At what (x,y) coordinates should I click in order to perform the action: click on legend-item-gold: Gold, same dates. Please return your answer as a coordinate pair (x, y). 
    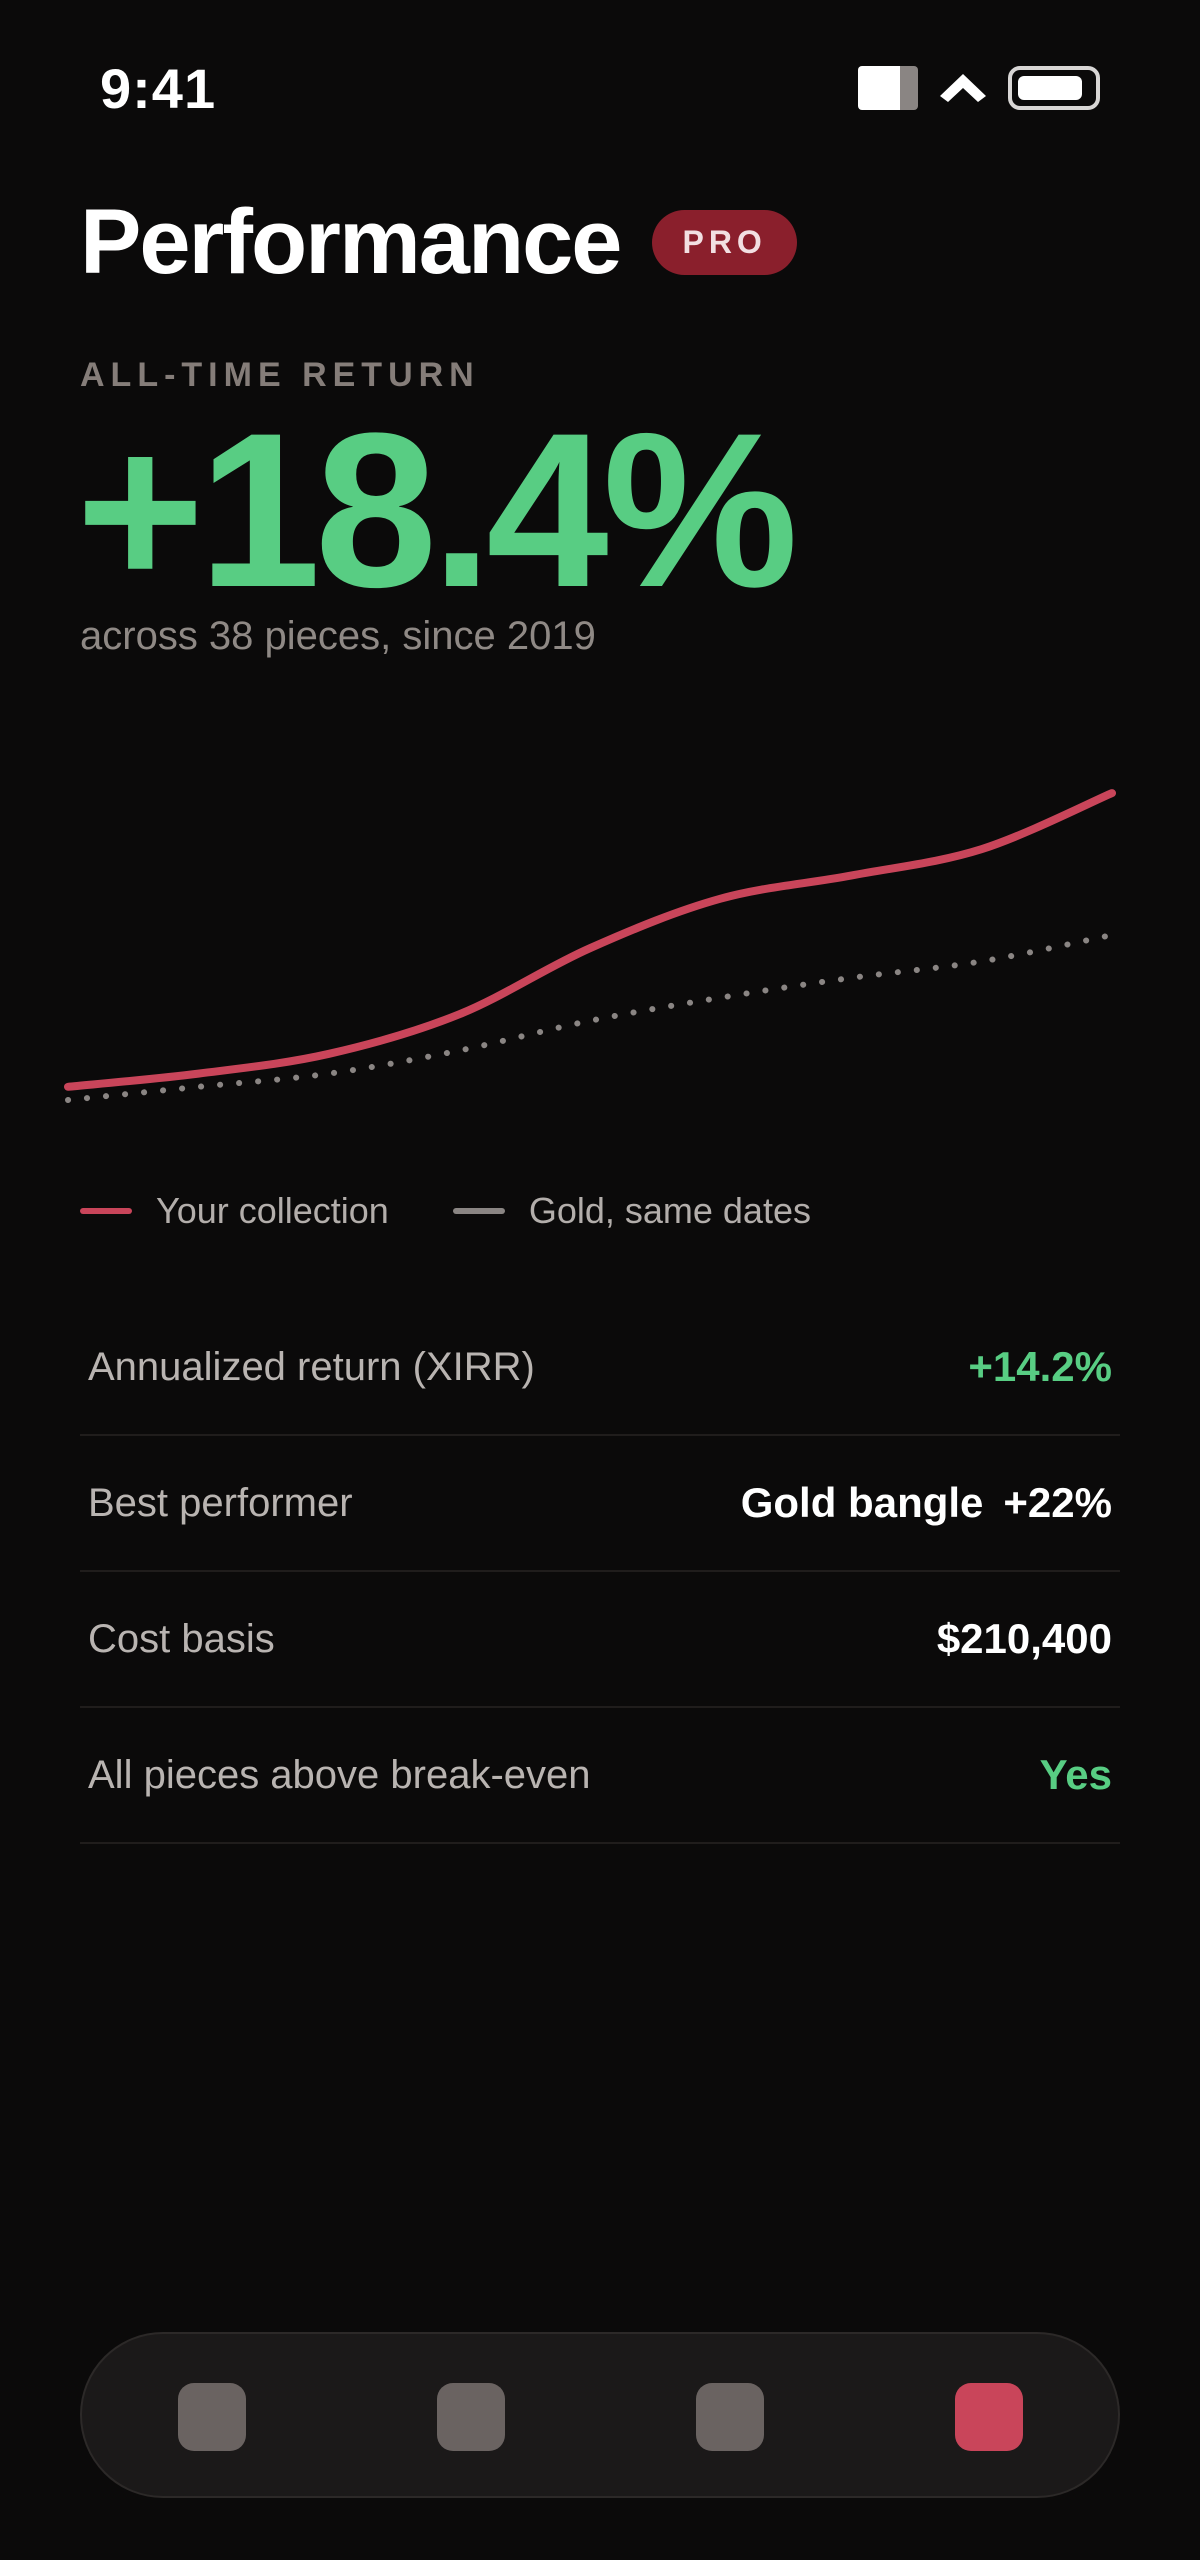
    Looking at the image, I should click on (631, 1211).